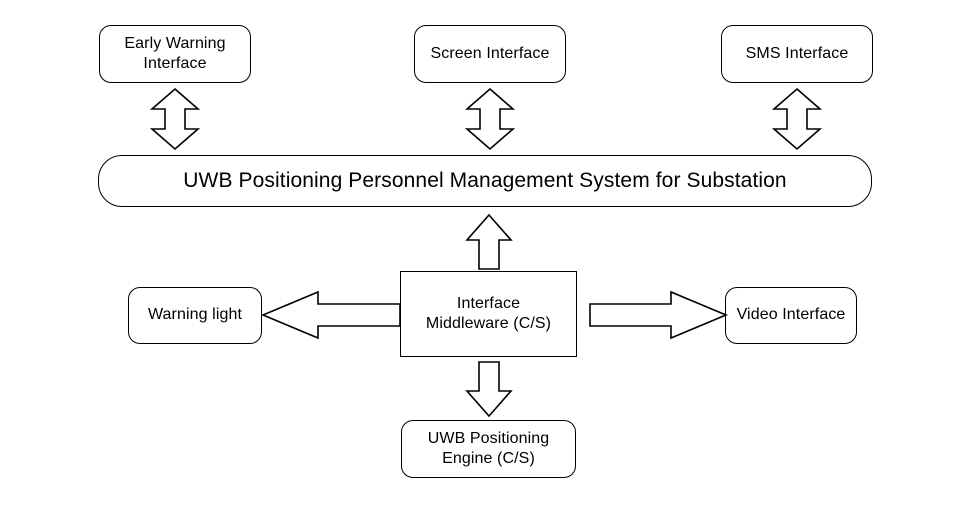  I want to click on node-screen-interface: Screen Interface, so click(490, 54).